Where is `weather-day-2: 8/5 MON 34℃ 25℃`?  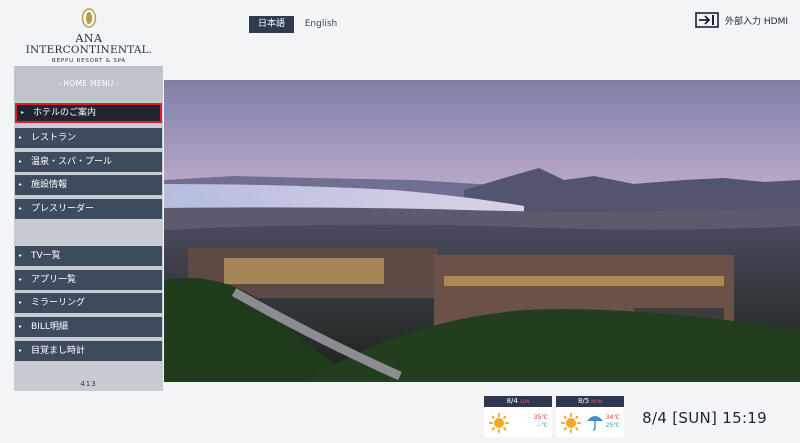 weather-day-2: 8/5 MON 34℃ 25℃ is located at coordinates (590, 416).